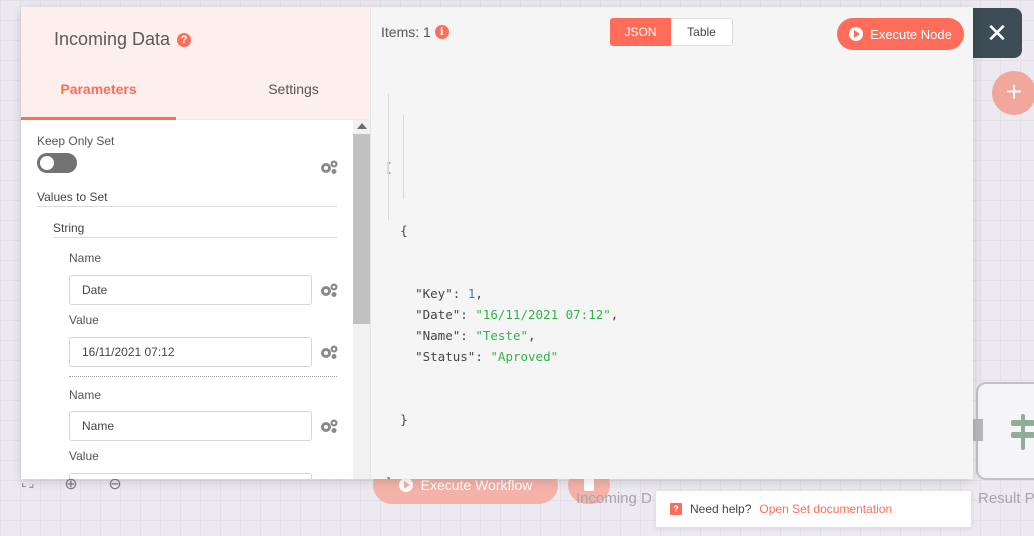 Image resolution: width=1034 pixels, height=536 pixels. Describe the element at coordinates (501, 475) in the screenshot. I see `json-line: ]` at that location.